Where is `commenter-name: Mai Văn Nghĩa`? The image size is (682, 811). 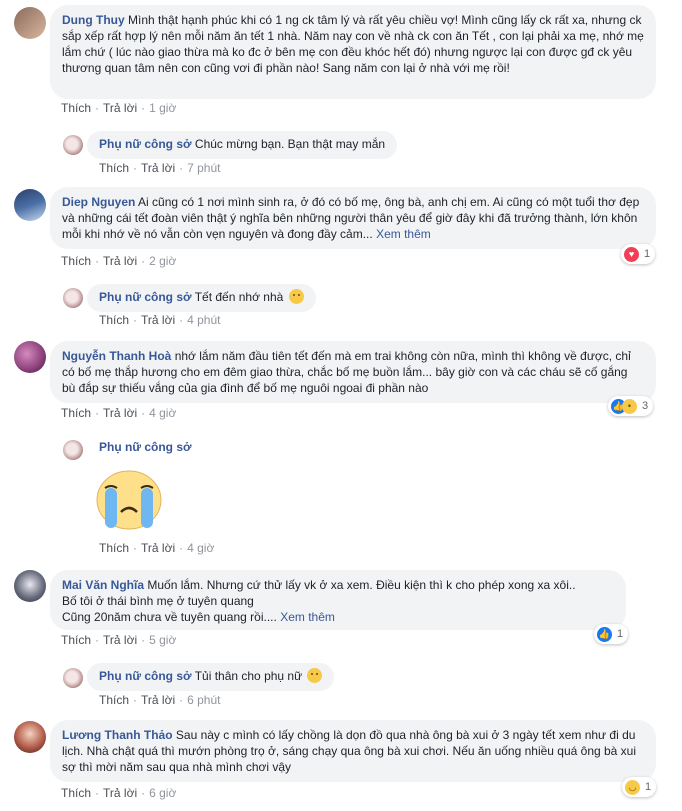
commenter-name: Mai Văn Nghĩa is located at coordinates (103, 585).